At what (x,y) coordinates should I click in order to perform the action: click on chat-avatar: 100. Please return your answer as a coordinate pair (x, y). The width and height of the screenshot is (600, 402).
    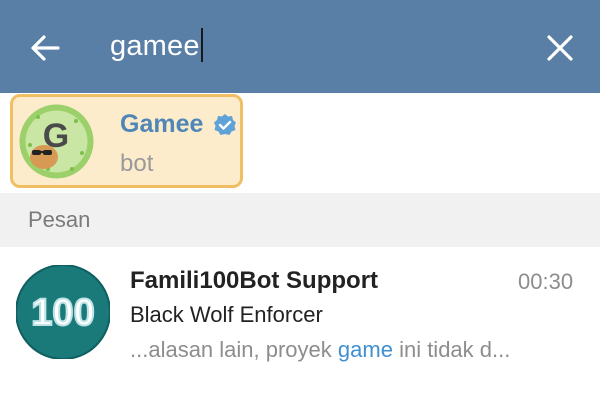
    Looking at the image, I should click on (63, 312).